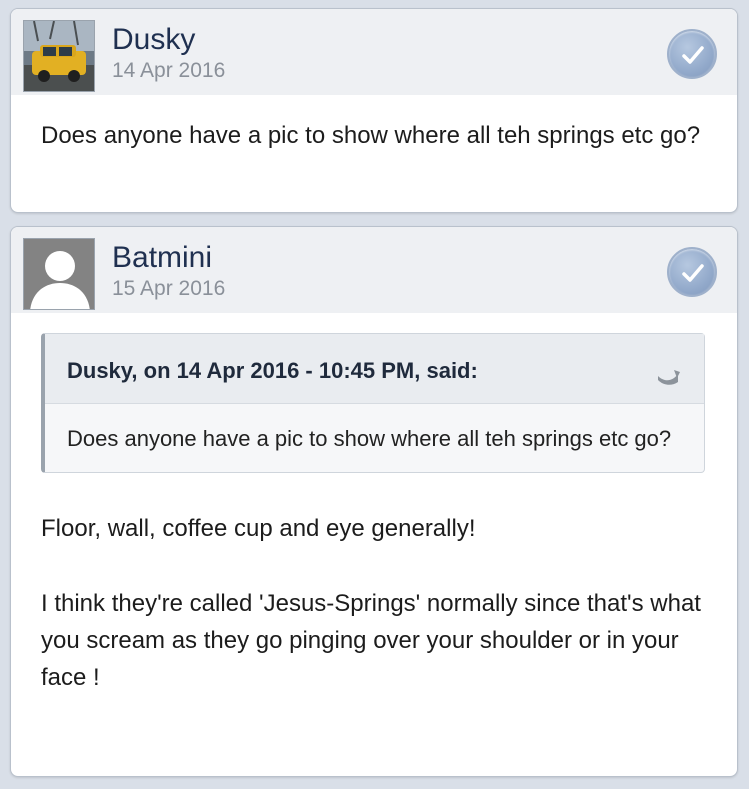 The image size is (749, 789). Describe the element at coordinates (669, 378) in the screenshot. I see `view-post-arrow-icon` at that location.